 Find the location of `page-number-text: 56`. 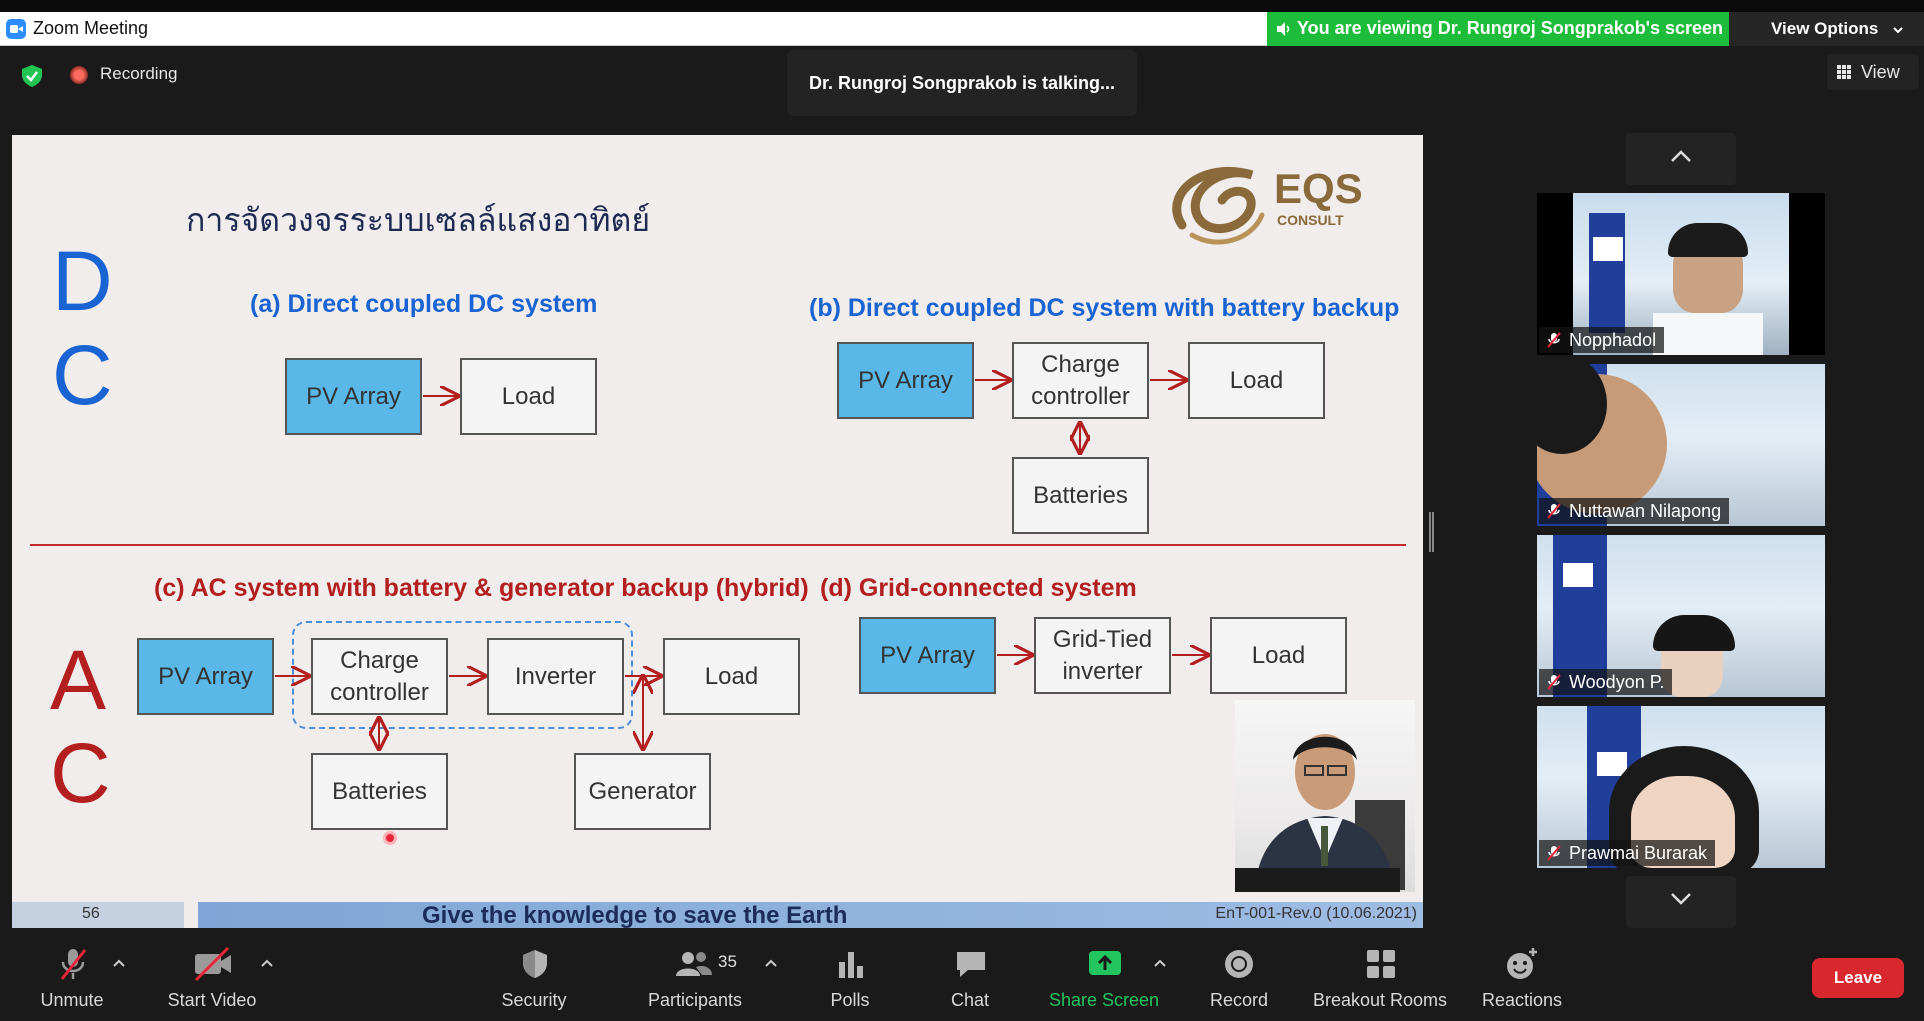

page-number-text: 56 is located at coordinates (91, 913).